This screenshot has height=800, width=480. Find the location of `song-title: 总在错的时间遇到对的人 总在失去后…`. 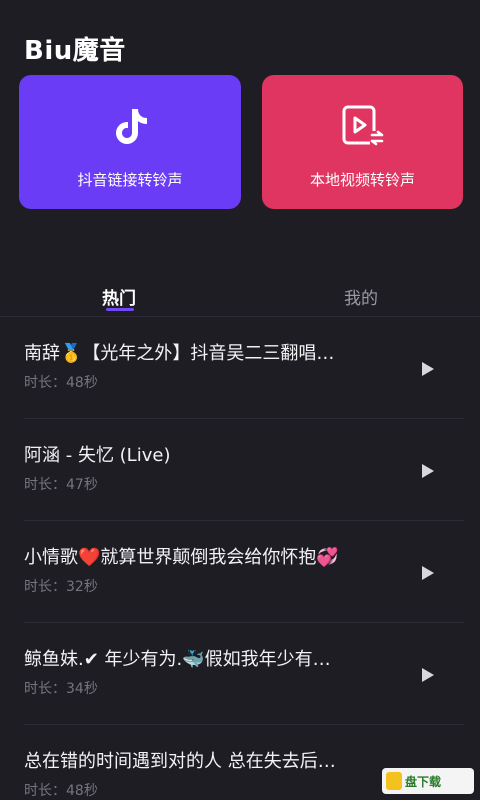

song-title: 总在错的时间遇到对的人 总在失去后… is located at coordinates (180, 761).